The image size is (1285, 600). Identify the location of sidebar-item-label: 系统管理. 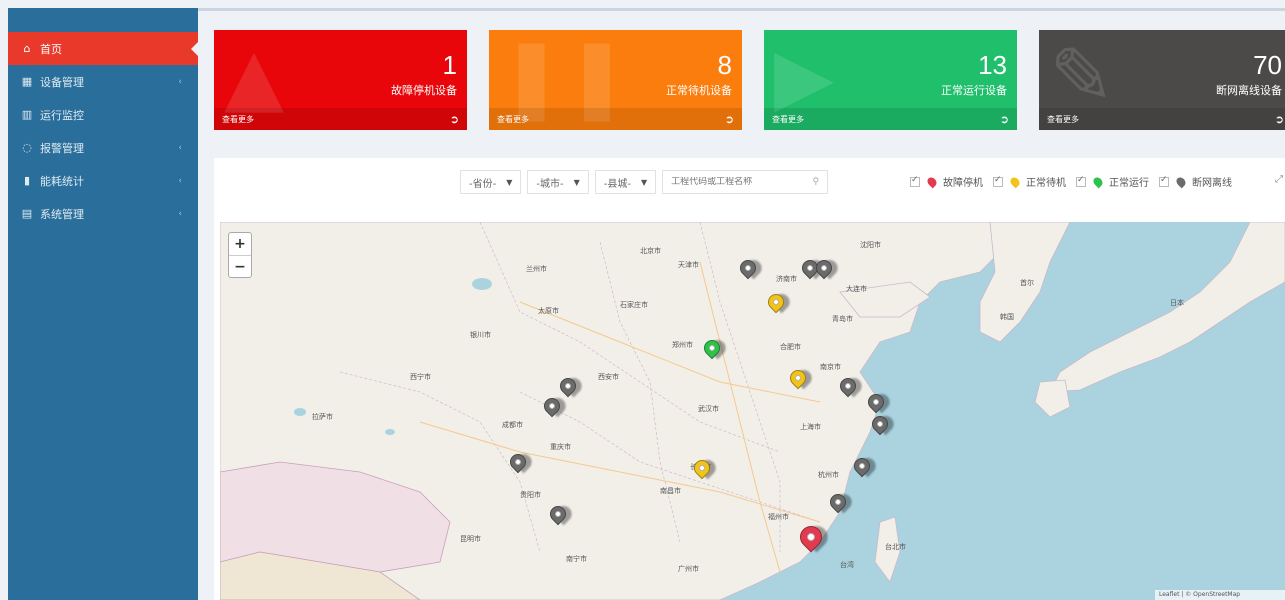
(62, 214).